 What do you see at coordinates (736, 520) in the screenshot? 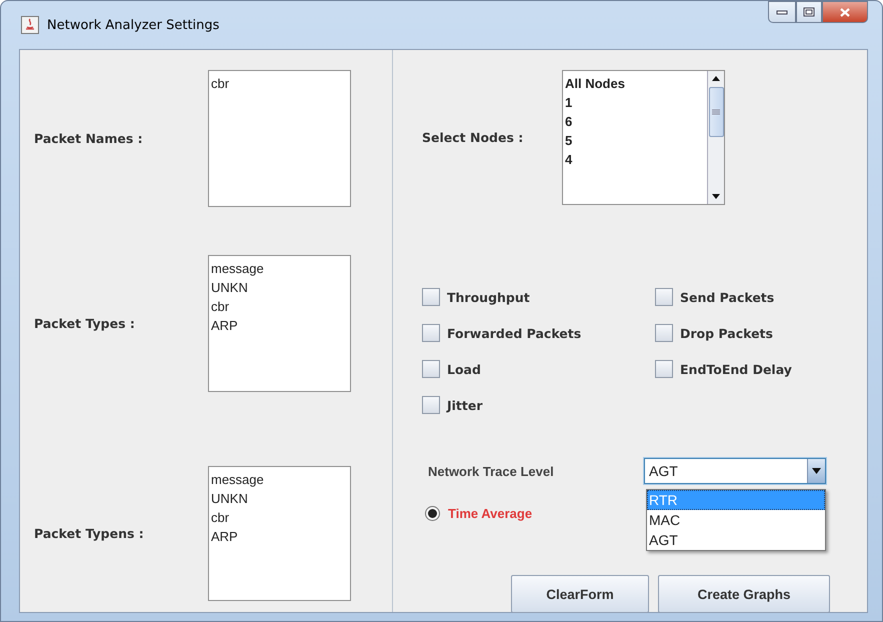
I see `dropdown-option: MAC` at bounding box center [736, 520].